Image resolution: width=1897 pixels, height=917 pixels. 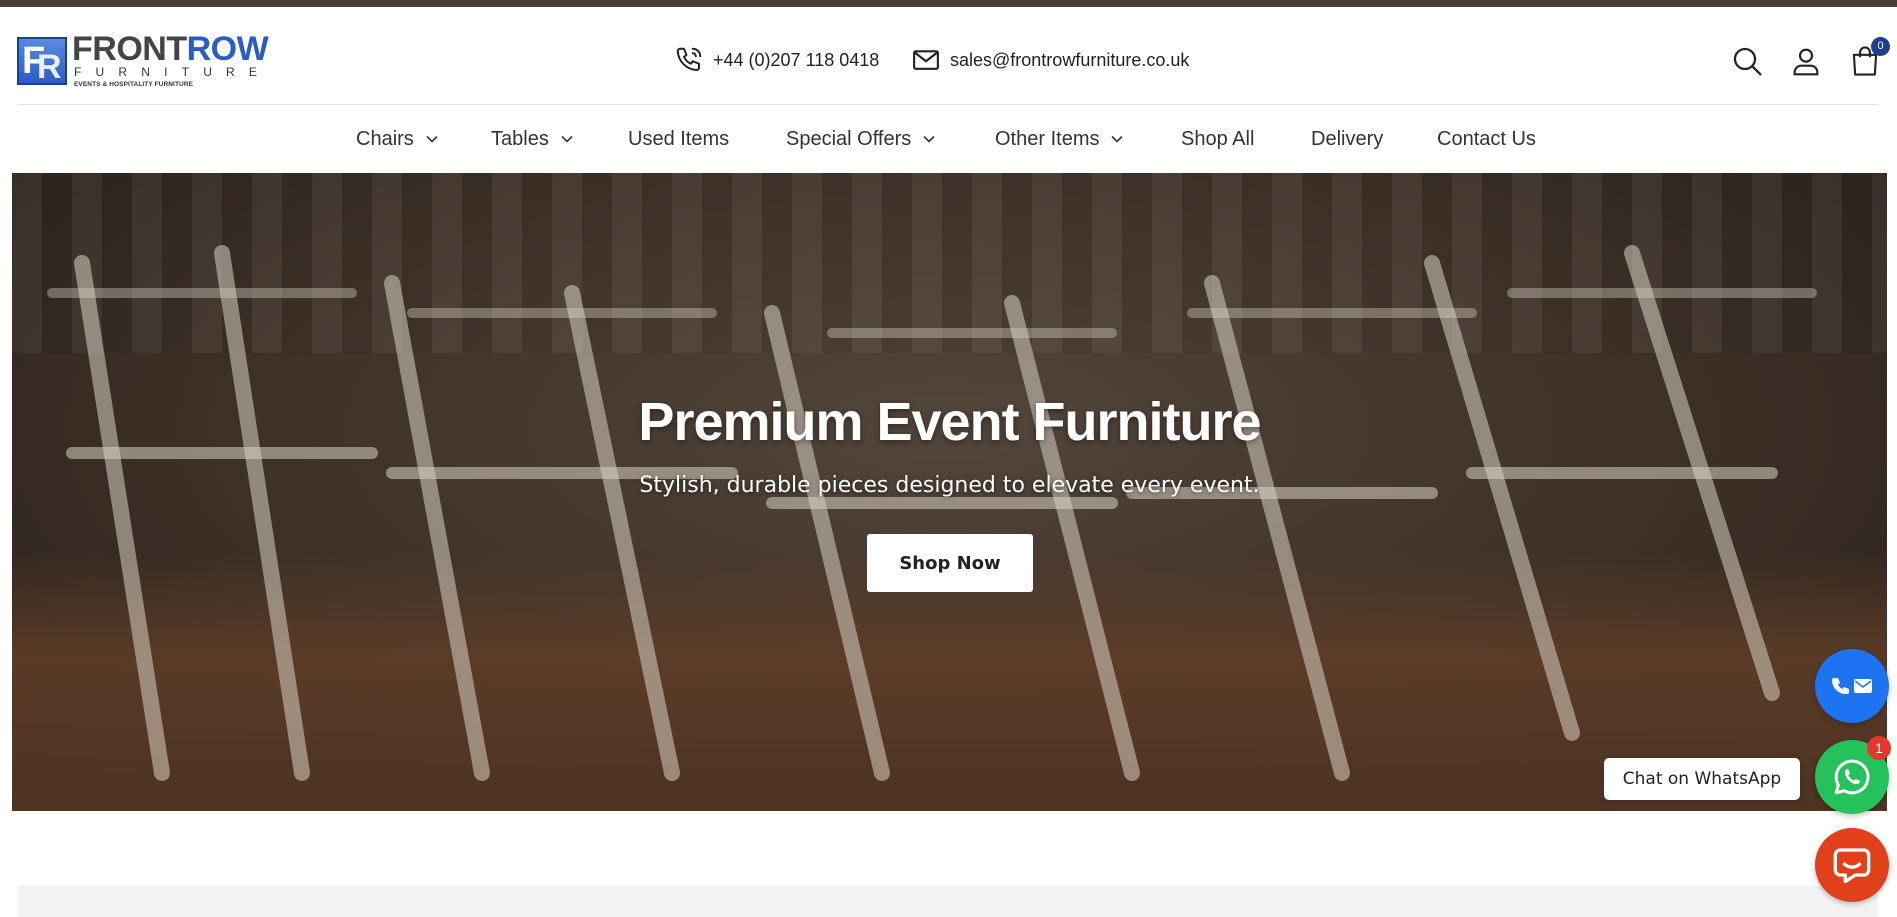 What do you see at coordinates (948, 901) in the screenshot?
I see `content-section-top` at bounding box center [948, 901].